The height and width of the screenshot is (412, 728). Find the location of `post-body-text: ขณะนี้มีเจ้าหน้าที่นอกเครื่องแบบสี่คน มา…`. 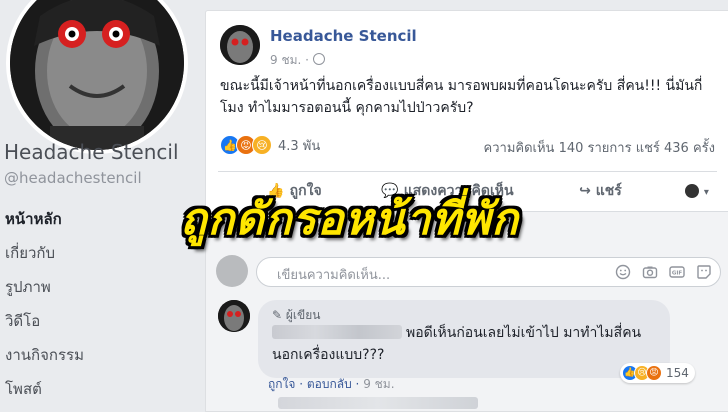

post-body-text: ขณะนี้มีเจ้าหน้าที่นอกเครื่องแบบสี่คน มา… is located at coordinates (461, 97).